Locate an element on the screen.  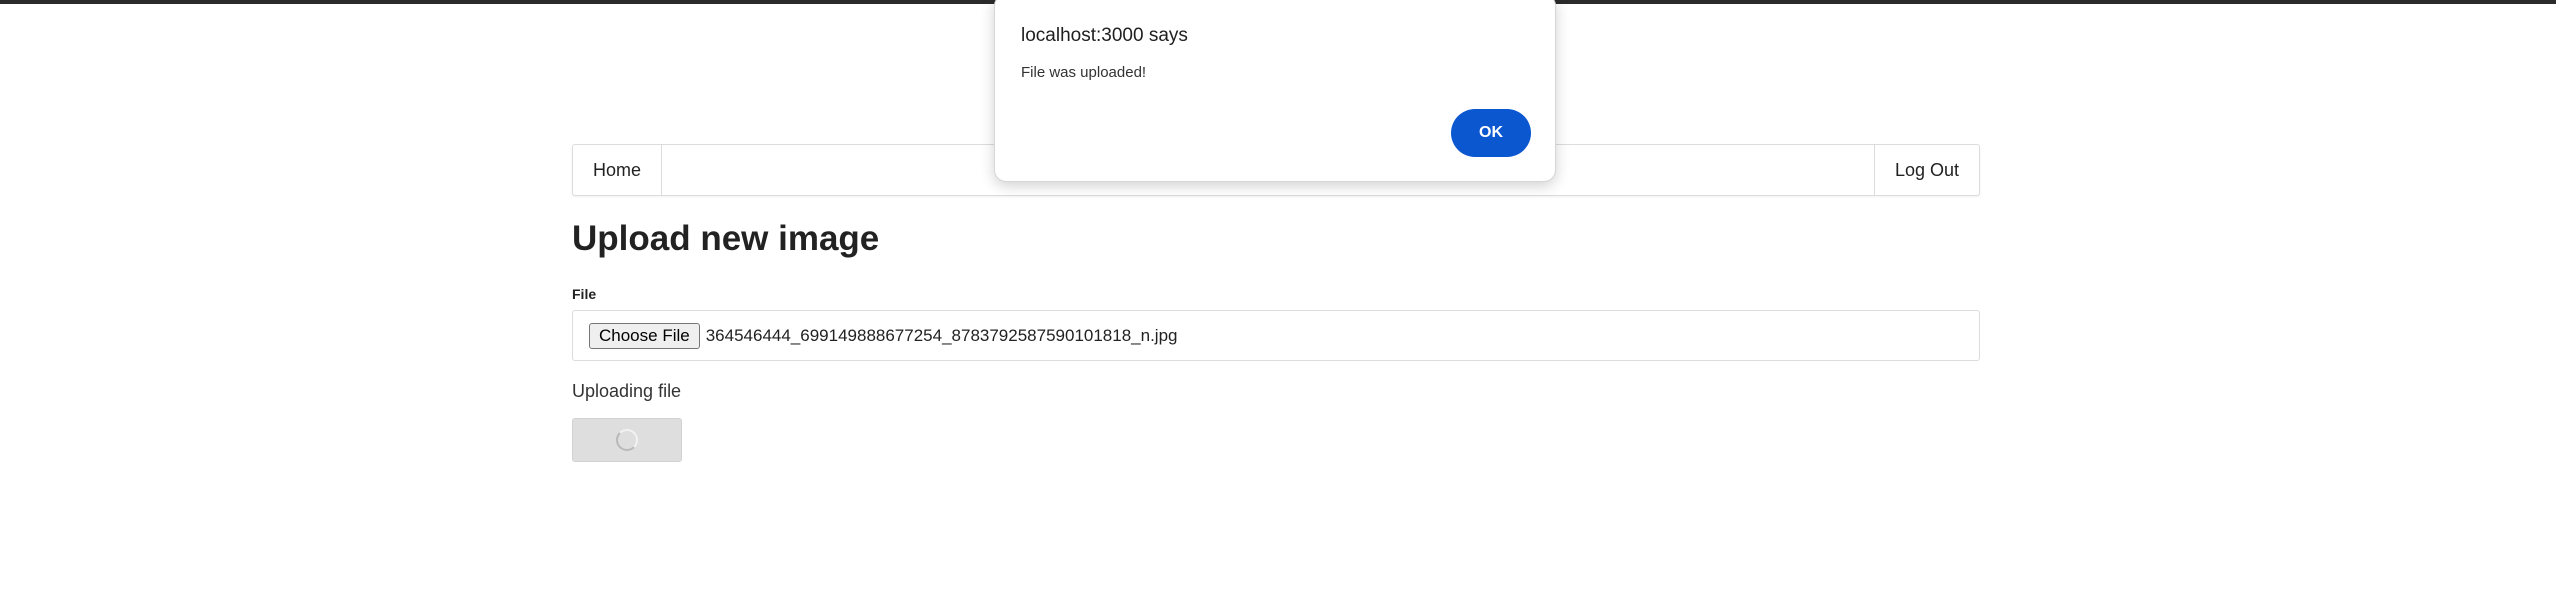
nav-logout-link: Log Out is located at coordinates (1926, 170).